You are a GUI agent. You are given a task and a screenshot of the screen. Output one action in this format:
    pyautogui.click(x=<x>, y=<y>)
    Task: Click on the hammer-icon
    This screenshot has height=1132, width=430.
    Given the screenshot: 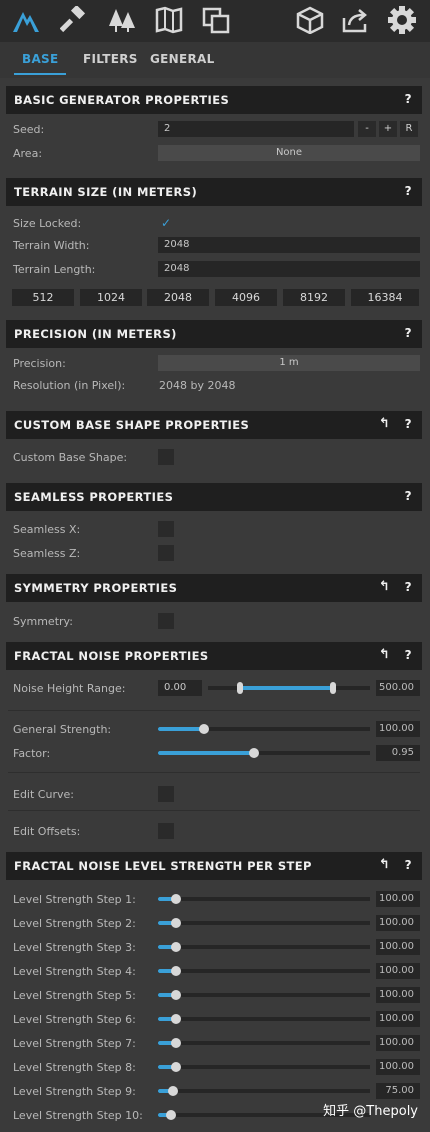 What is the action you would take?
    pyautogui.click(x=74, y=20)
    